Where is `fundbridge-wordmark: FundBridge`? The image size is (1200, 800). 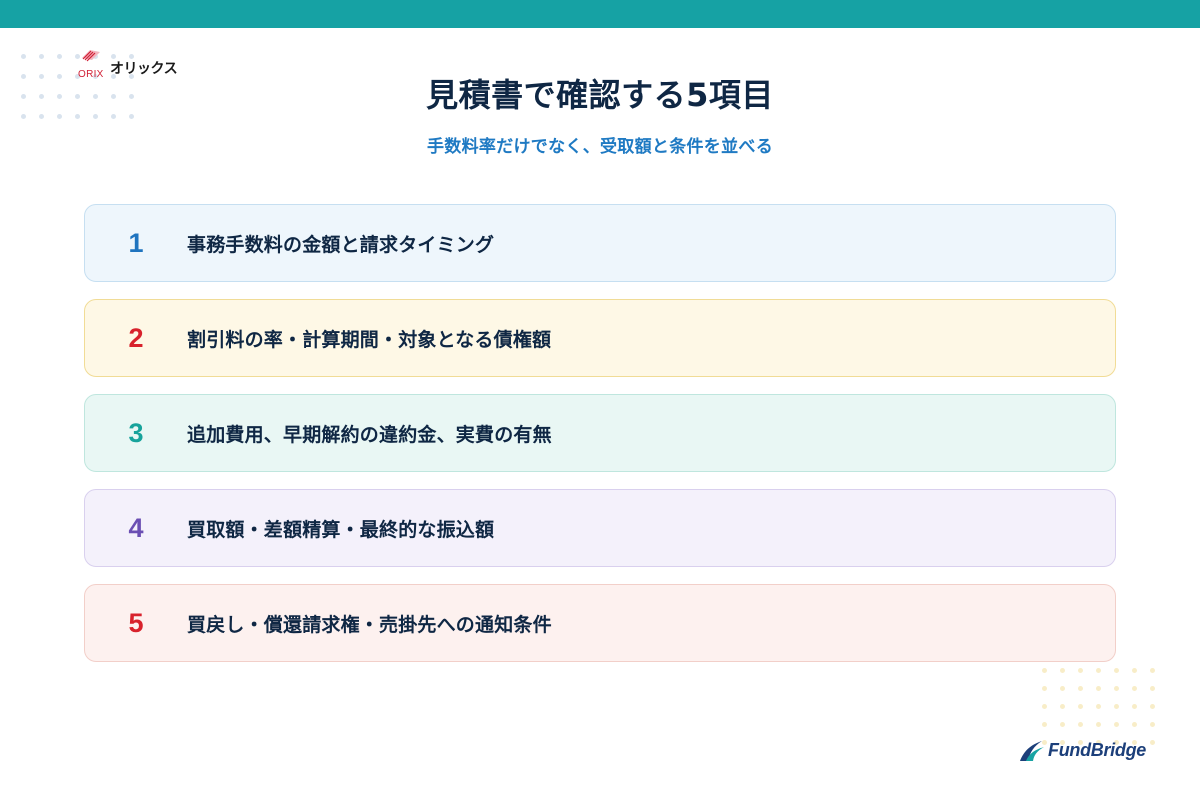
fundbridge-wordmark: FundBridge is located at coordinates (1097, 749).